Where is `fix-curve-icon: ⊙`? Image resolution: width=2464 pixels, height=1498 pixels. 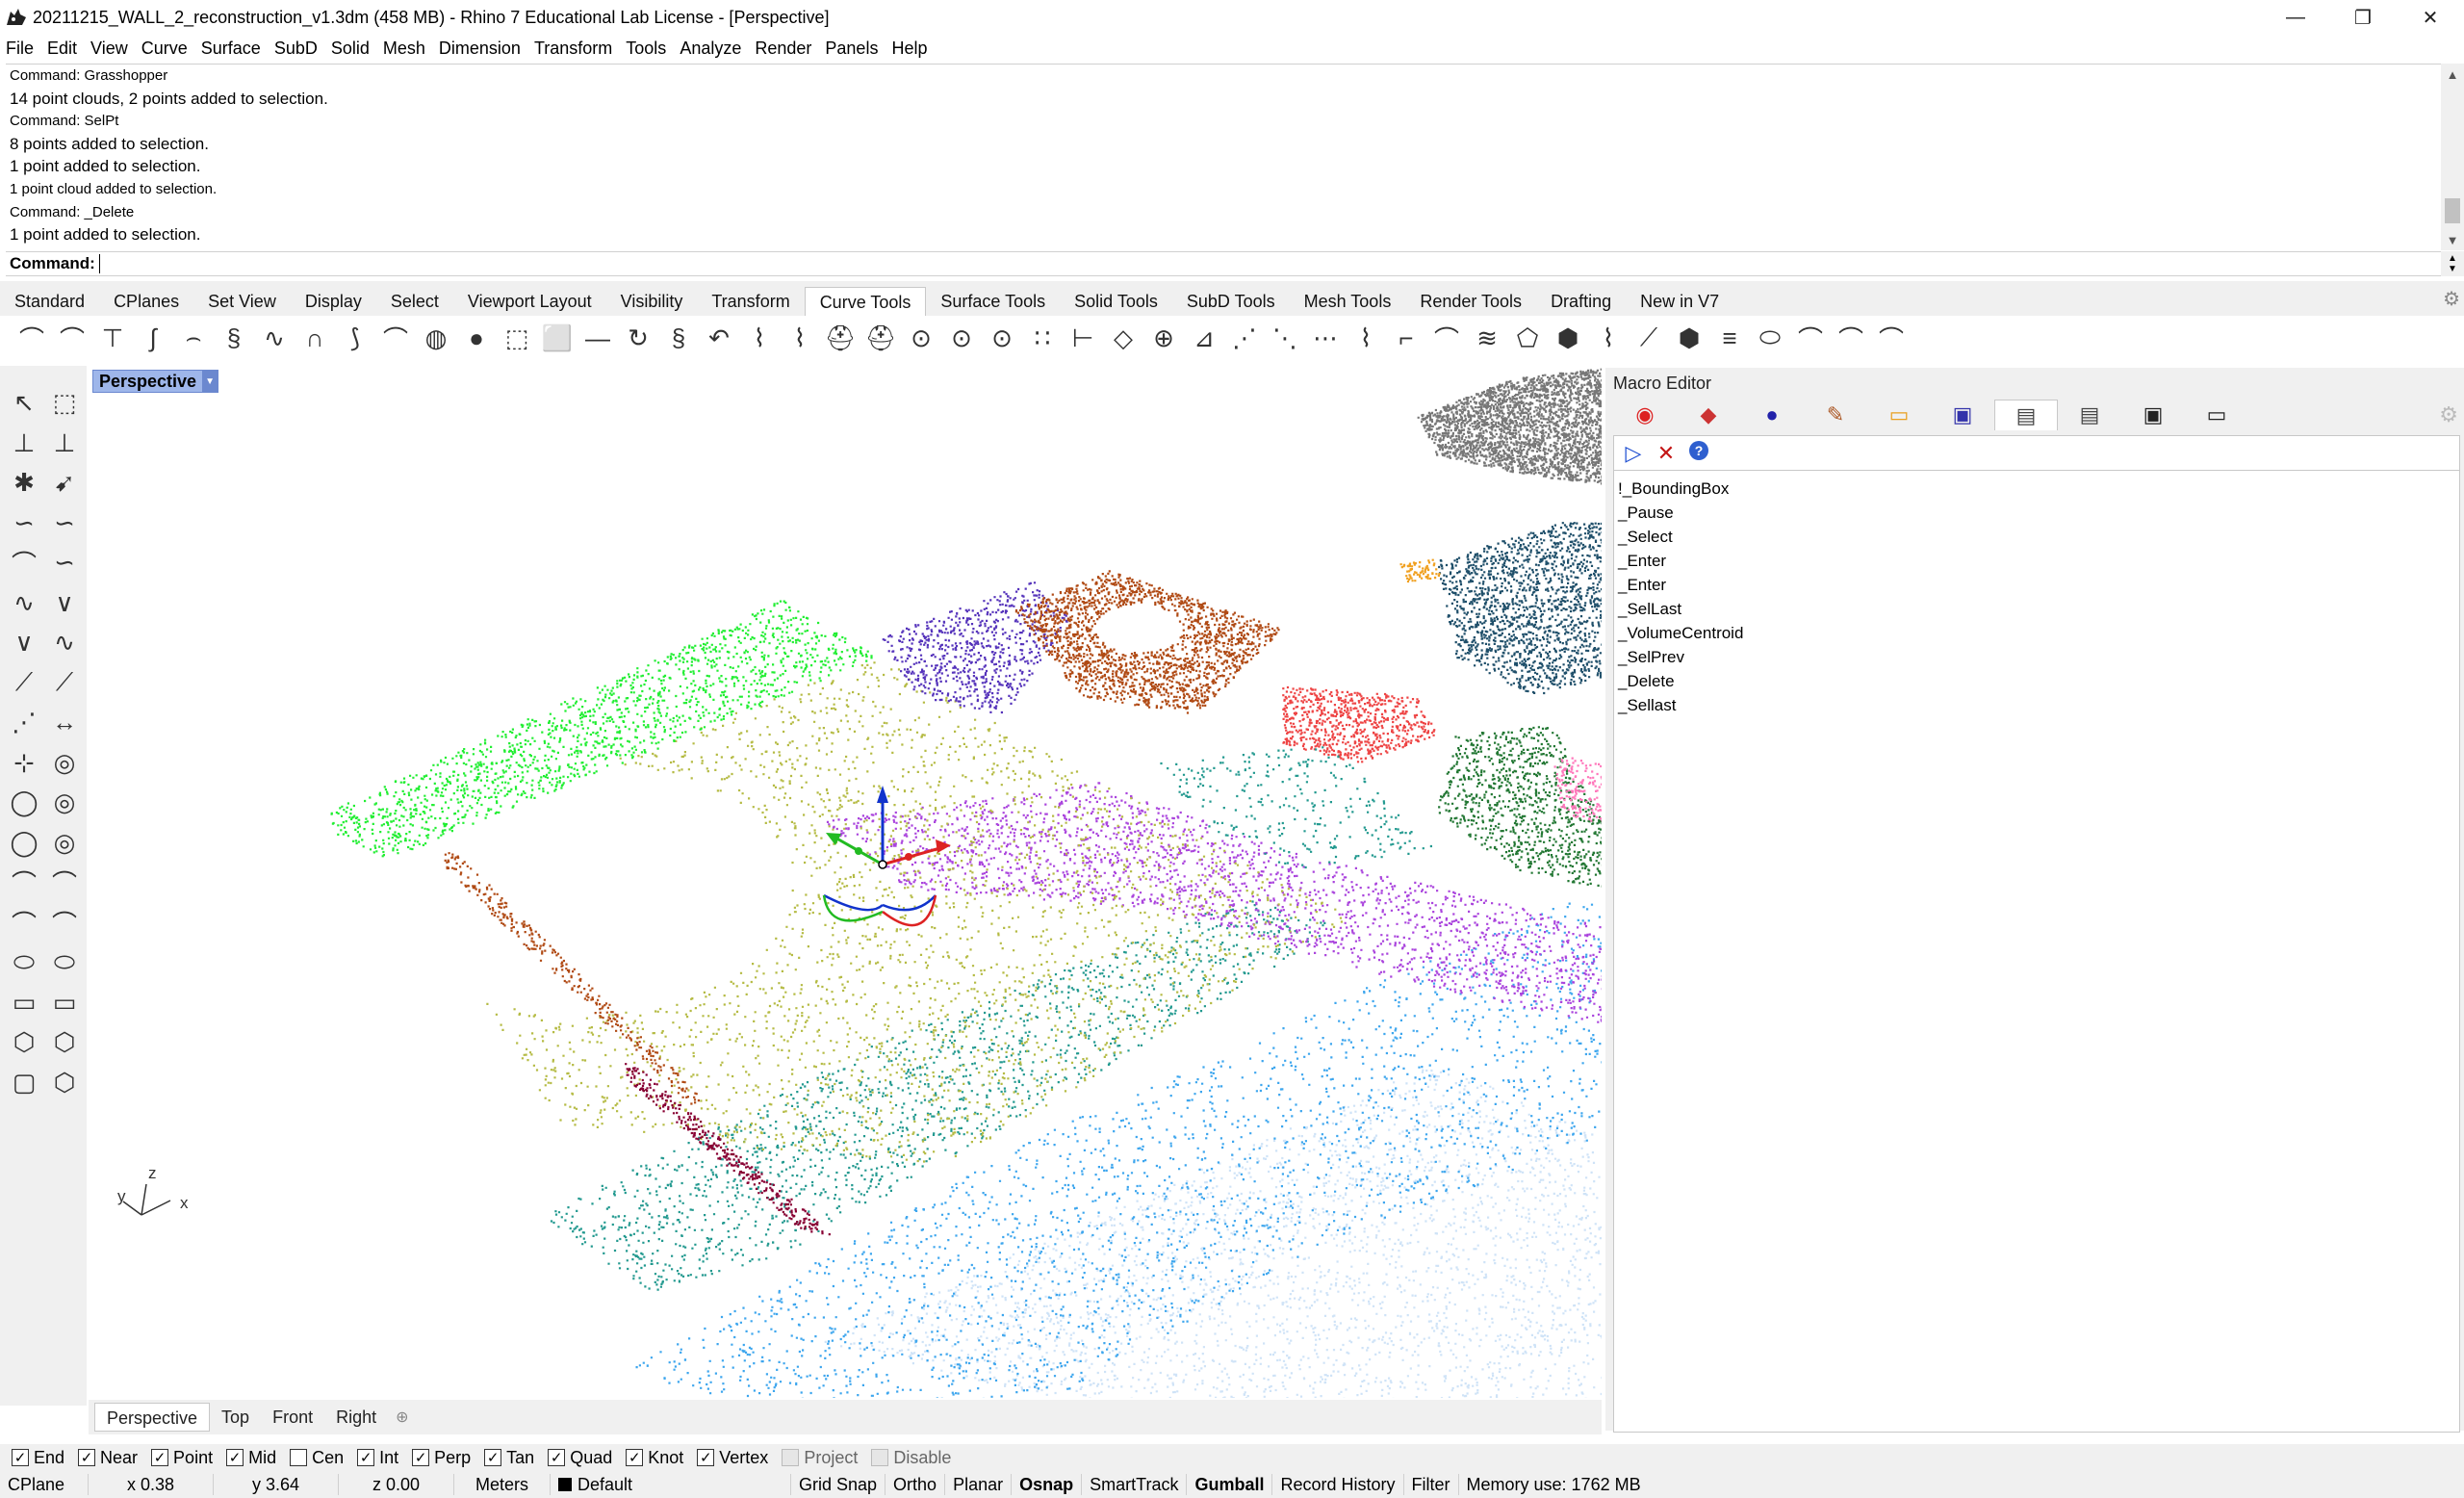 fix-curve-icon: ⊙ is located at coordinates (961, 338).